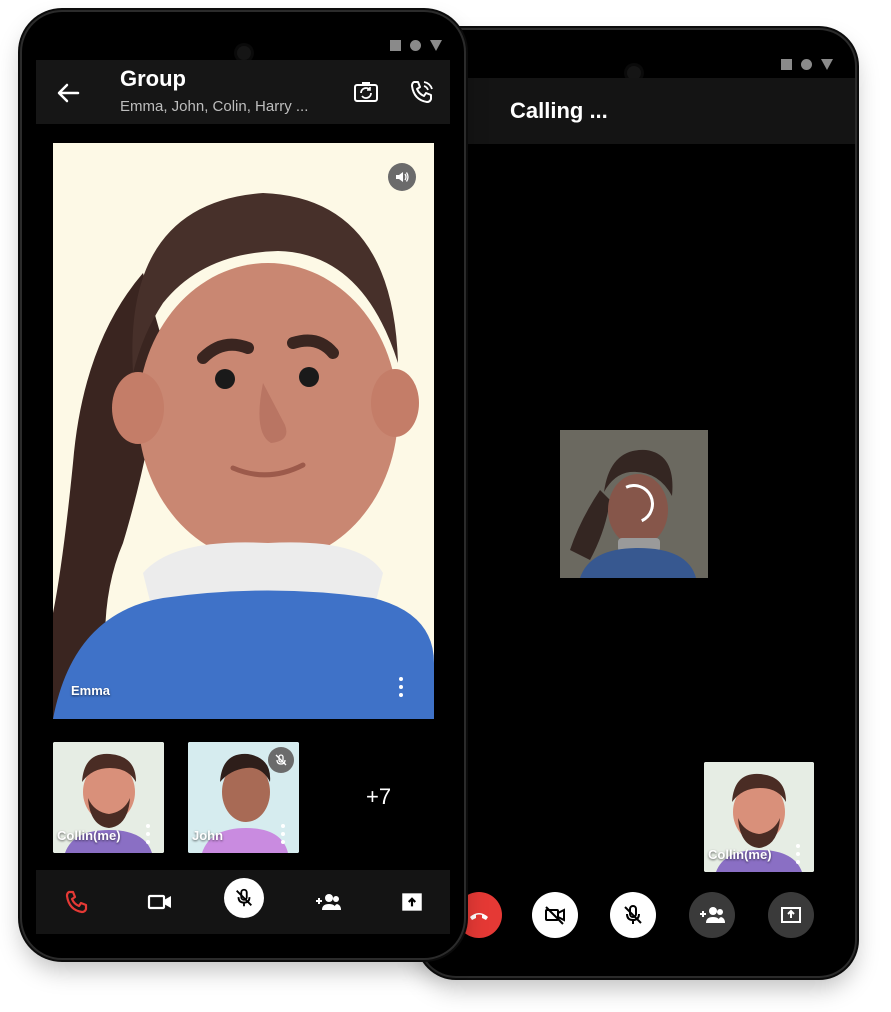 Image resolution: width=891 pixels, height=1012 pixels. Describe the element at coordinates (243, 797) in the screenshot. I see `participant-thumbnail-john: John` at that location.